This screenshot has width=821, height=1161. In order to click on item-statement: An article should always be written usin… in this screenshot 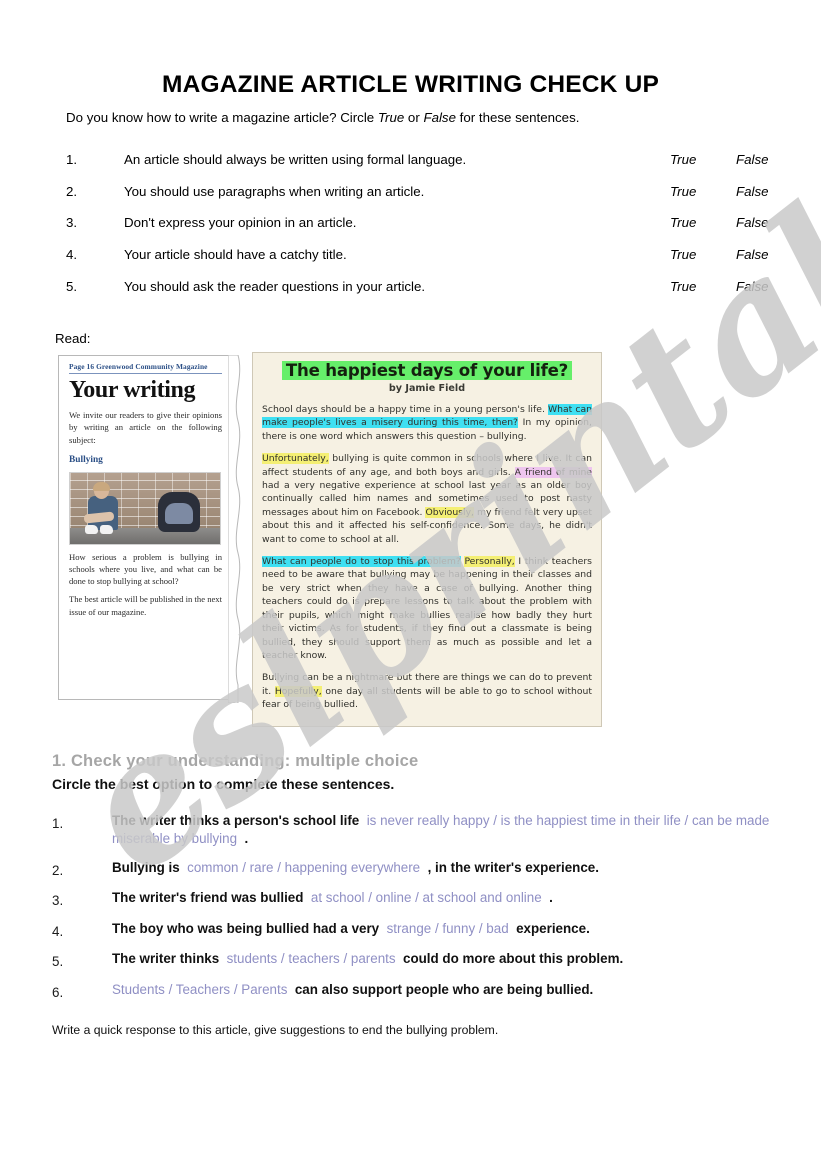, I will do `click(295, 159)`.